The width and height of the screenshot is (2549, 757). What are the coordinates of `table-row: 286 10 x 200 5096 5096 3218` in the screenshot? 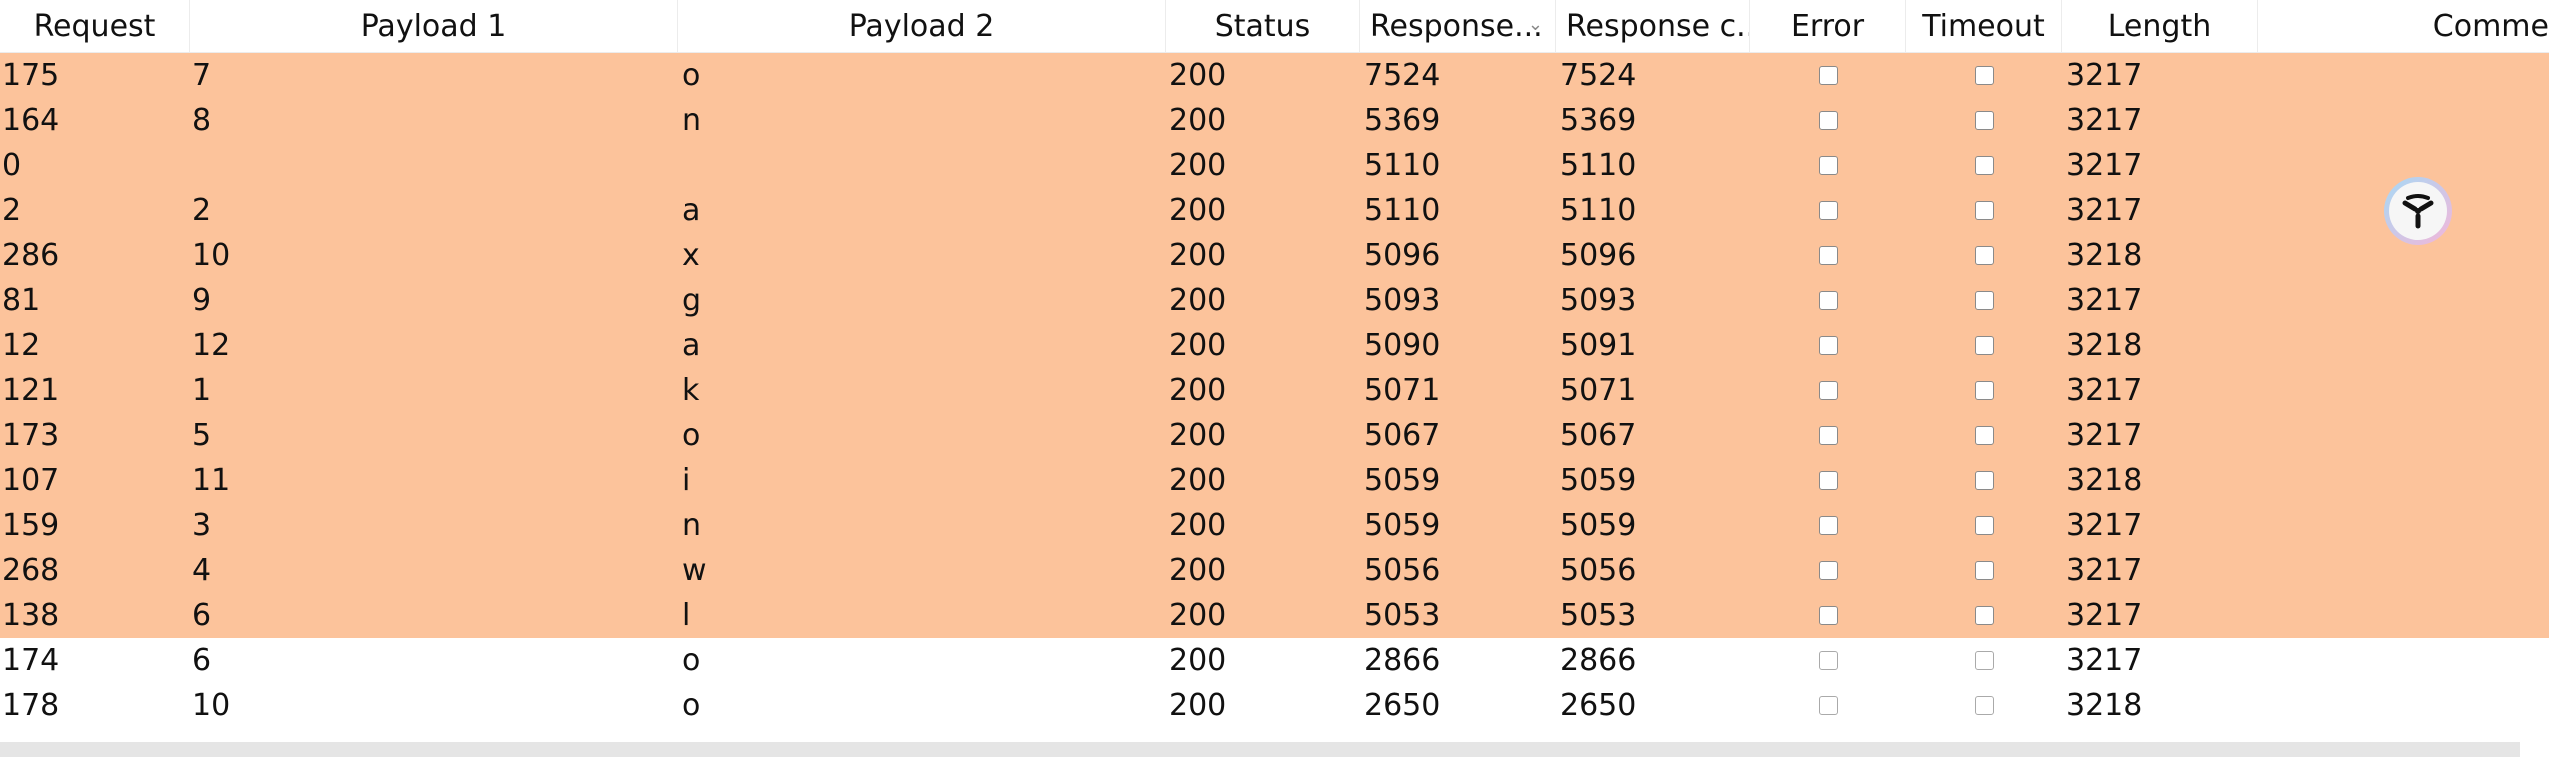 It's located at (1274, 255).